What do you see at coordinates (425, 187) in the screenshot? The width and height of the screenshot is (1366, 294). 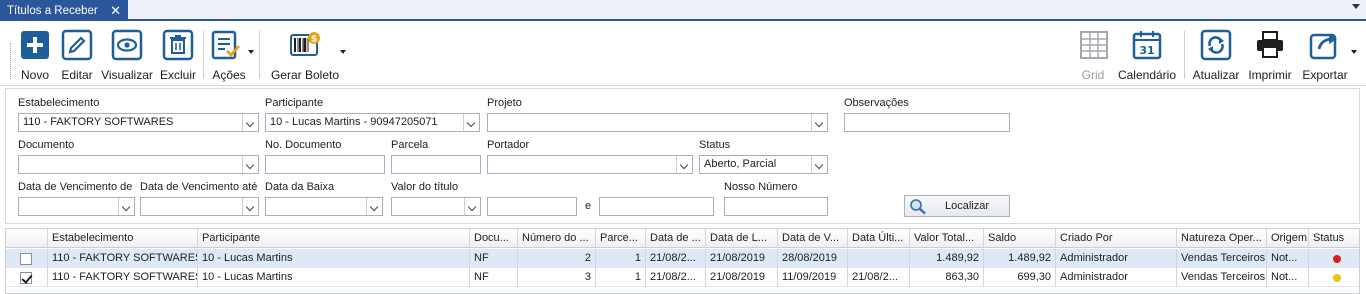 I see `valor-titulo-label: Valor do título` at bounding box center [425, 187].